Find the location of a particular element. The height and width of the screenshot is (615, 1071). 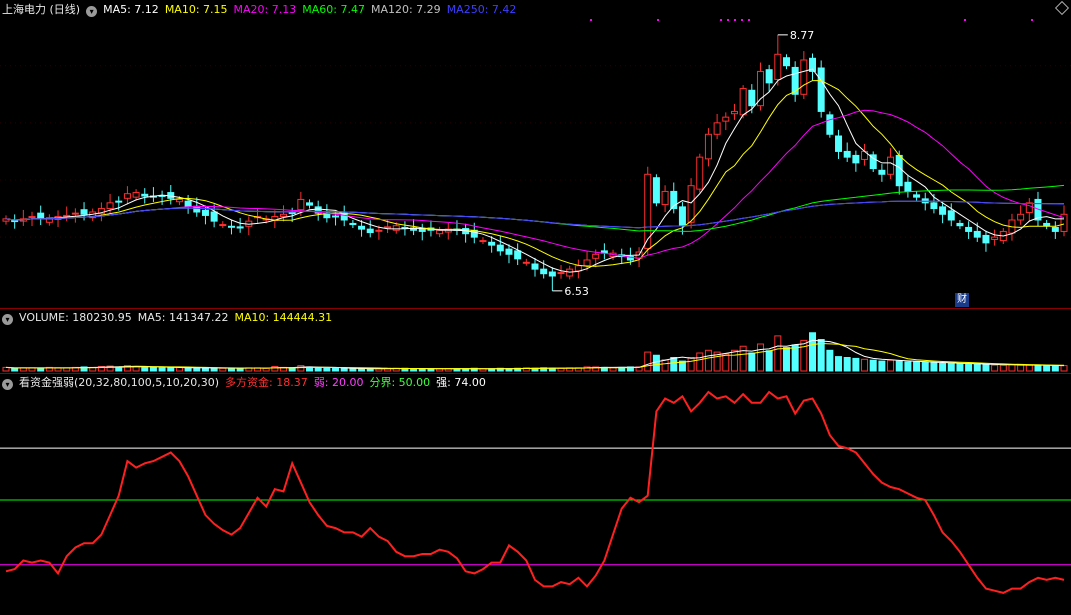

ma250-label: MA250: 7.42 is located at coordinates (481, 9).